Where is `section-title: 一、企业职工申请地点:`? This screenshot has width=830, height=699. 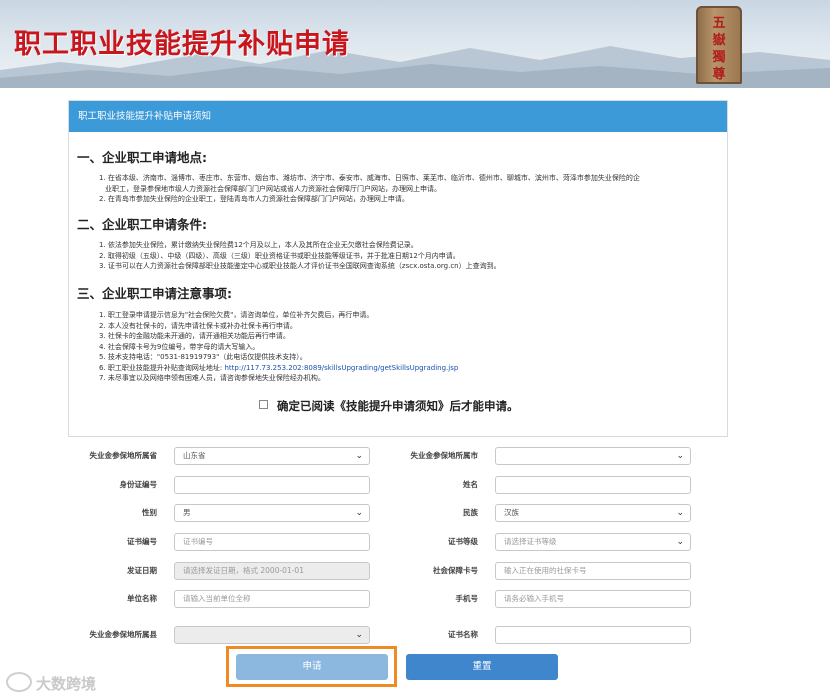
section-title: 一、企业职工申请地点: is located at coordinates (142, 157).